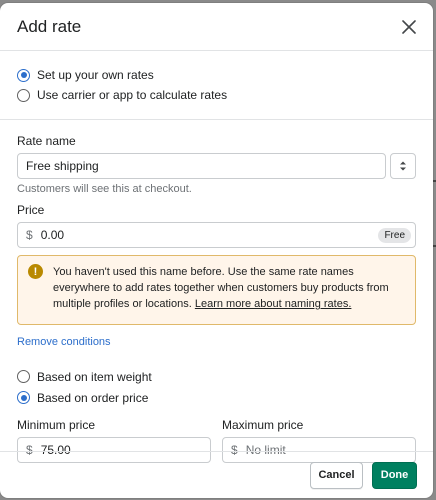  I want to click on max-price-label: Maximum price, so click(263, 425).